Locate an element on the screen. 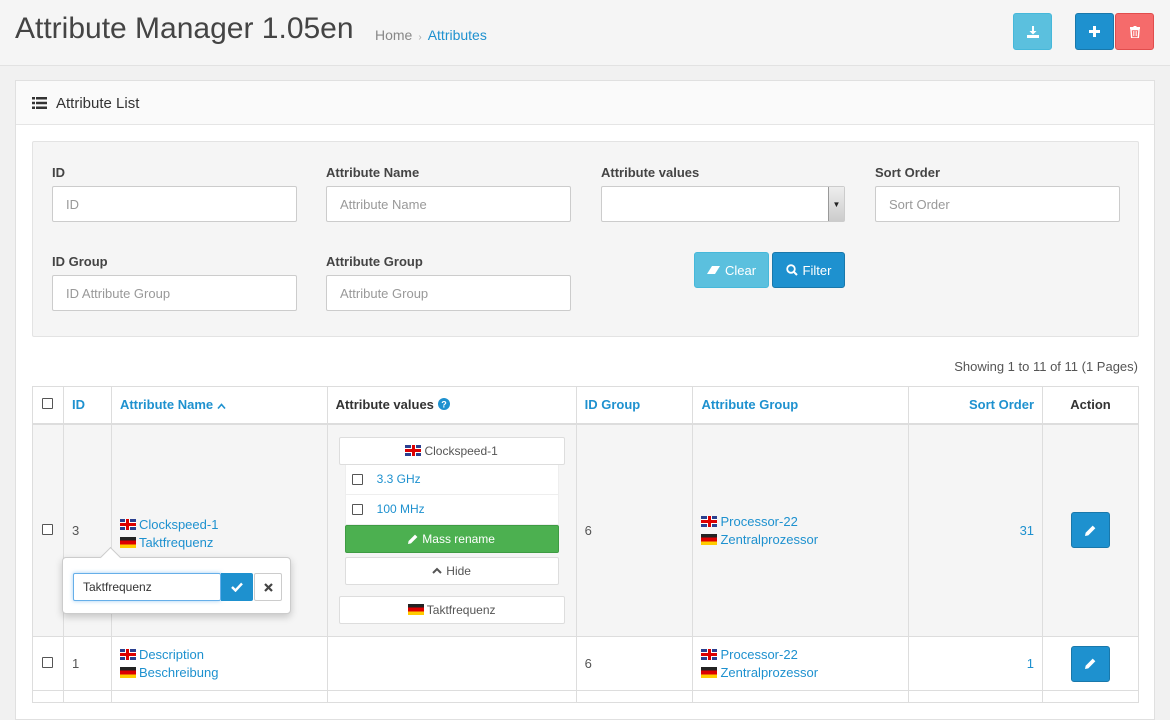  select-all-cell is located at coordinates (48, 405).